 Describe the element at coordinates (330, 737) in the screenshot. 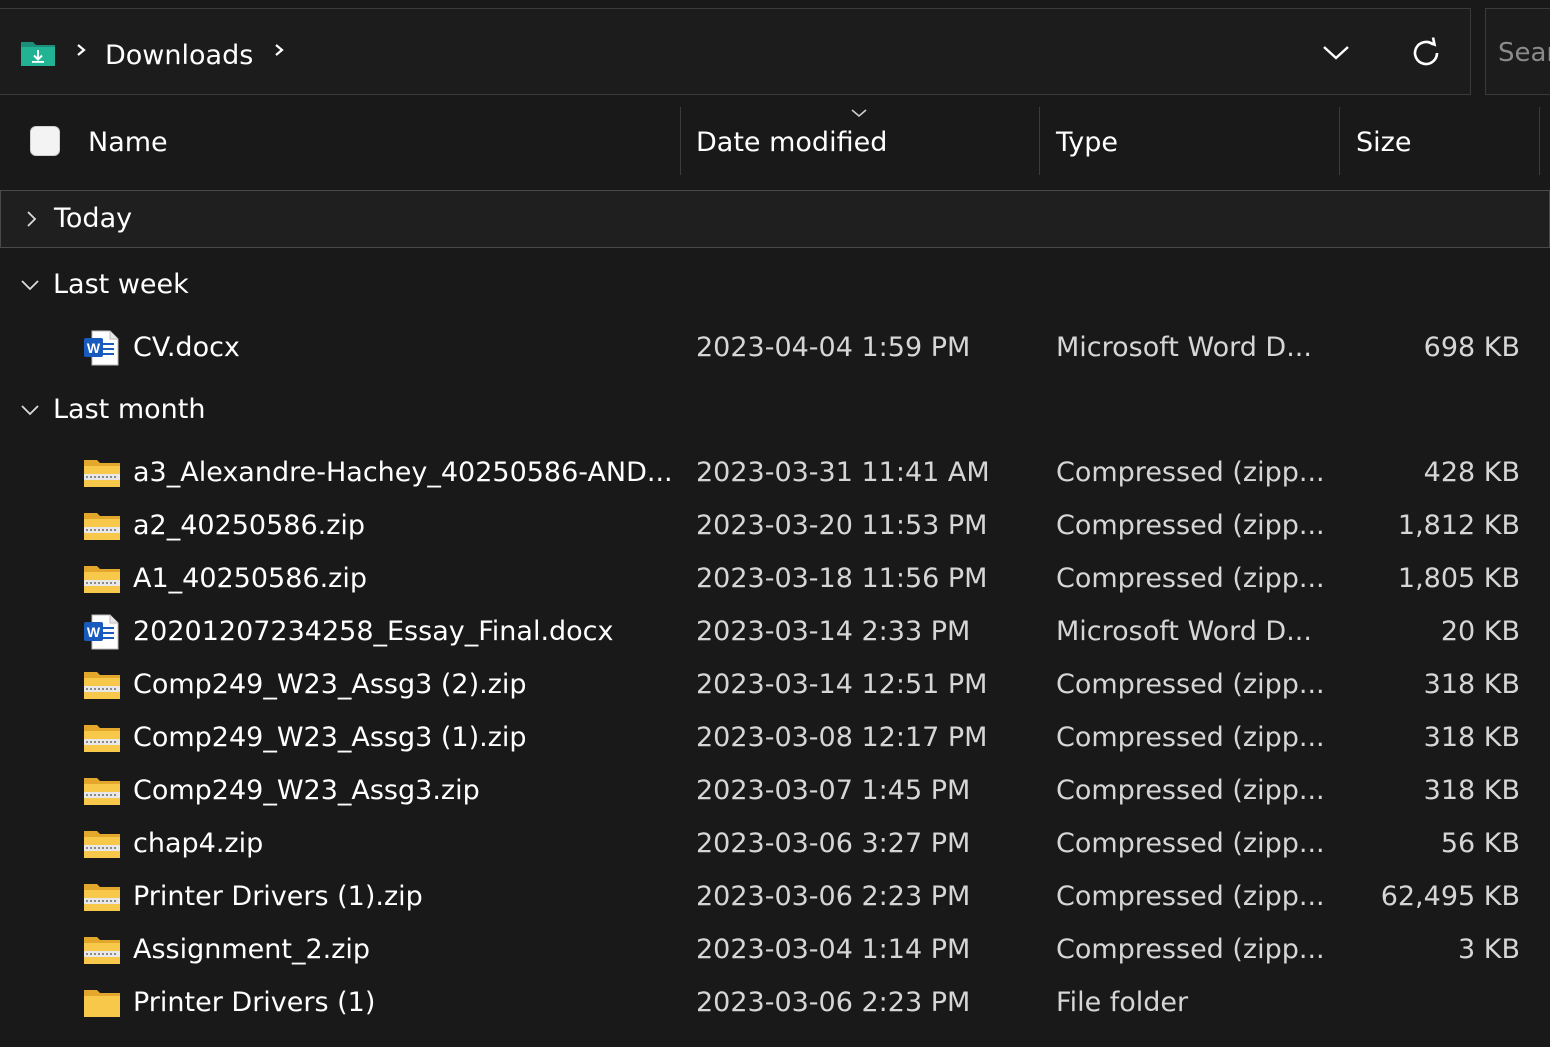

I see `file-name: Comp249_W23_Assg3 (1).zip` at that location.